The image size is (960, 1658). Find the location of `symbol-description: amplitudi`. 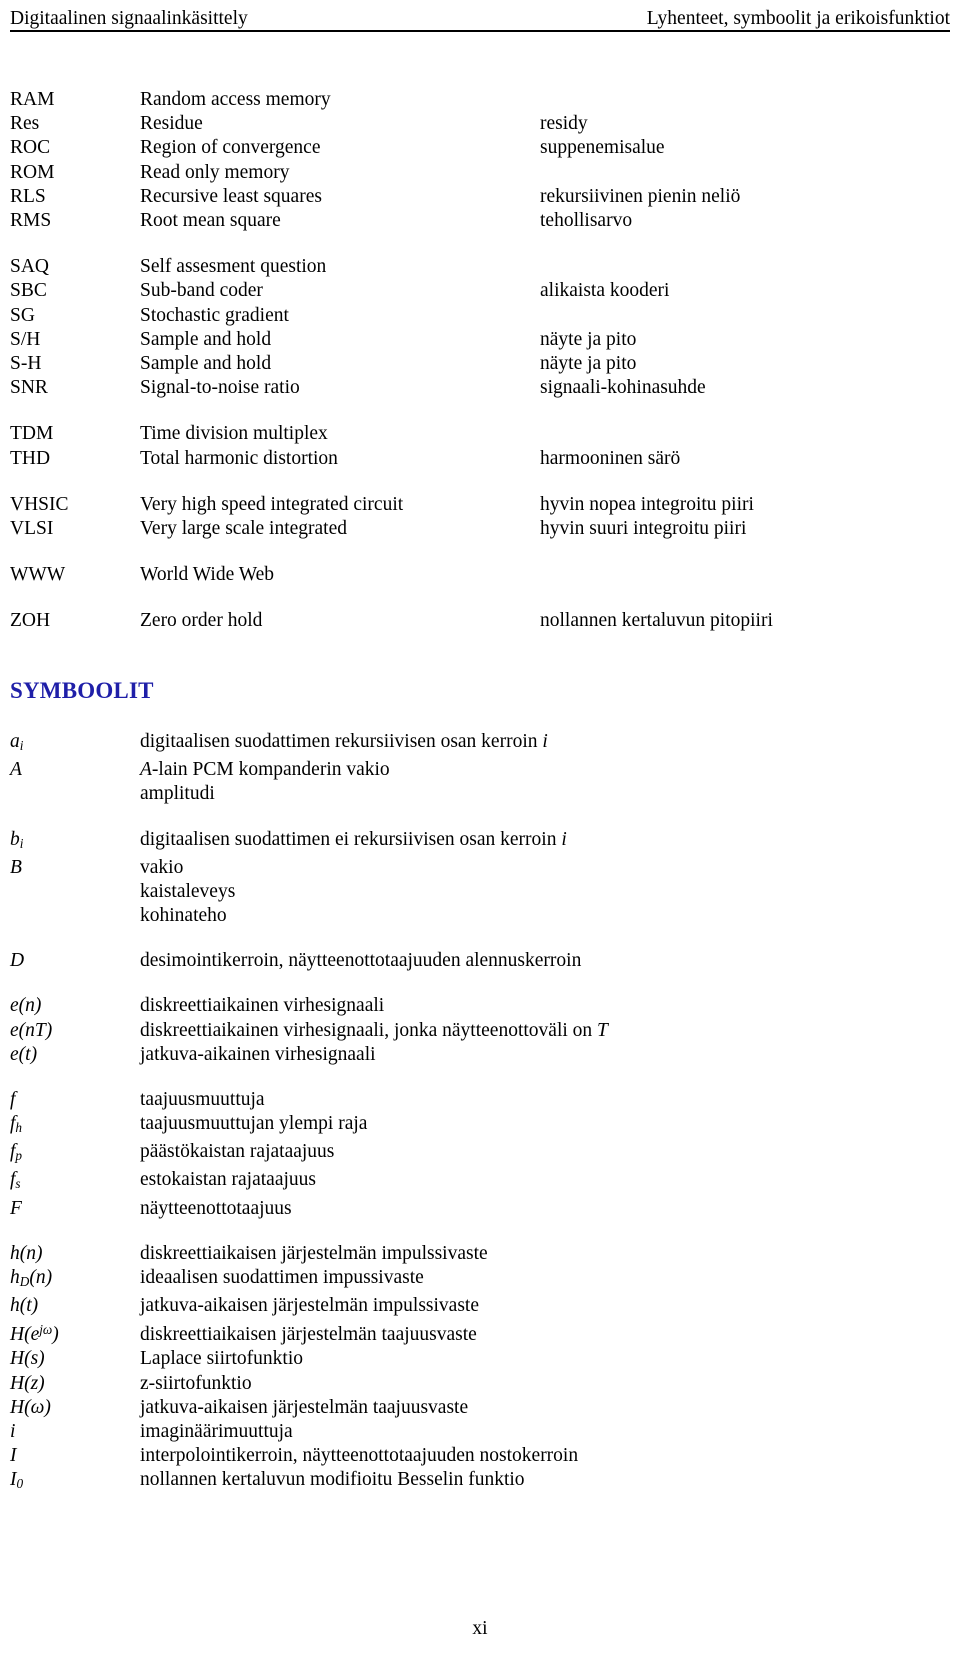

symbol-description: amplitudi is located at coordinates (177, 794).